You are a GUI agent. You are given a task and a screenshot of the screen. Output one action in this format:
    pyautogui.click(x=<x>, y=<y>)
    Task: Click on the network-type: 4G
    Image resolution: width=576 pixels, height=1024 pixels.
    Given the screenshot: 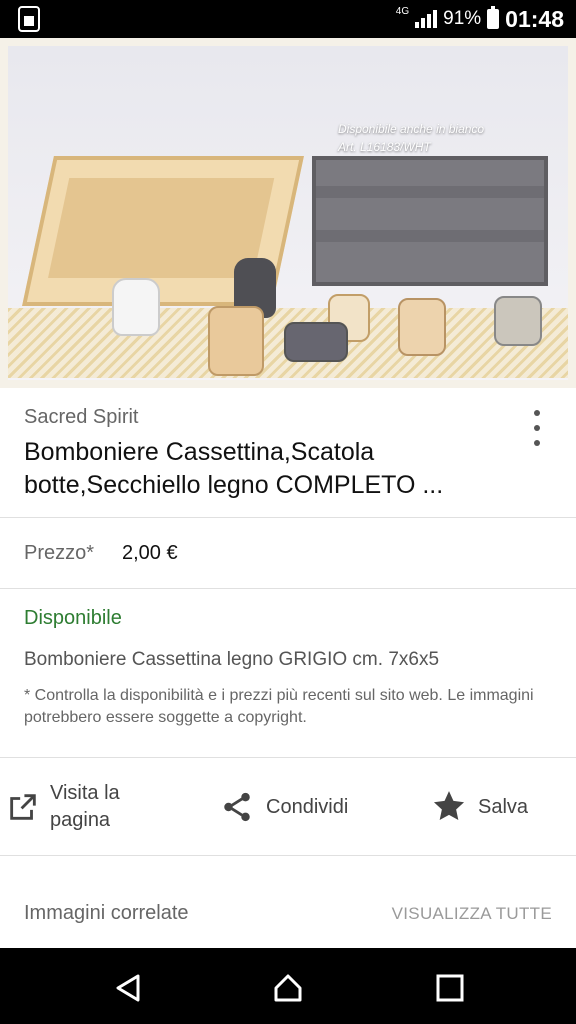 What is the action you would take?
    pyautogui.click(x=402, y=11)
    